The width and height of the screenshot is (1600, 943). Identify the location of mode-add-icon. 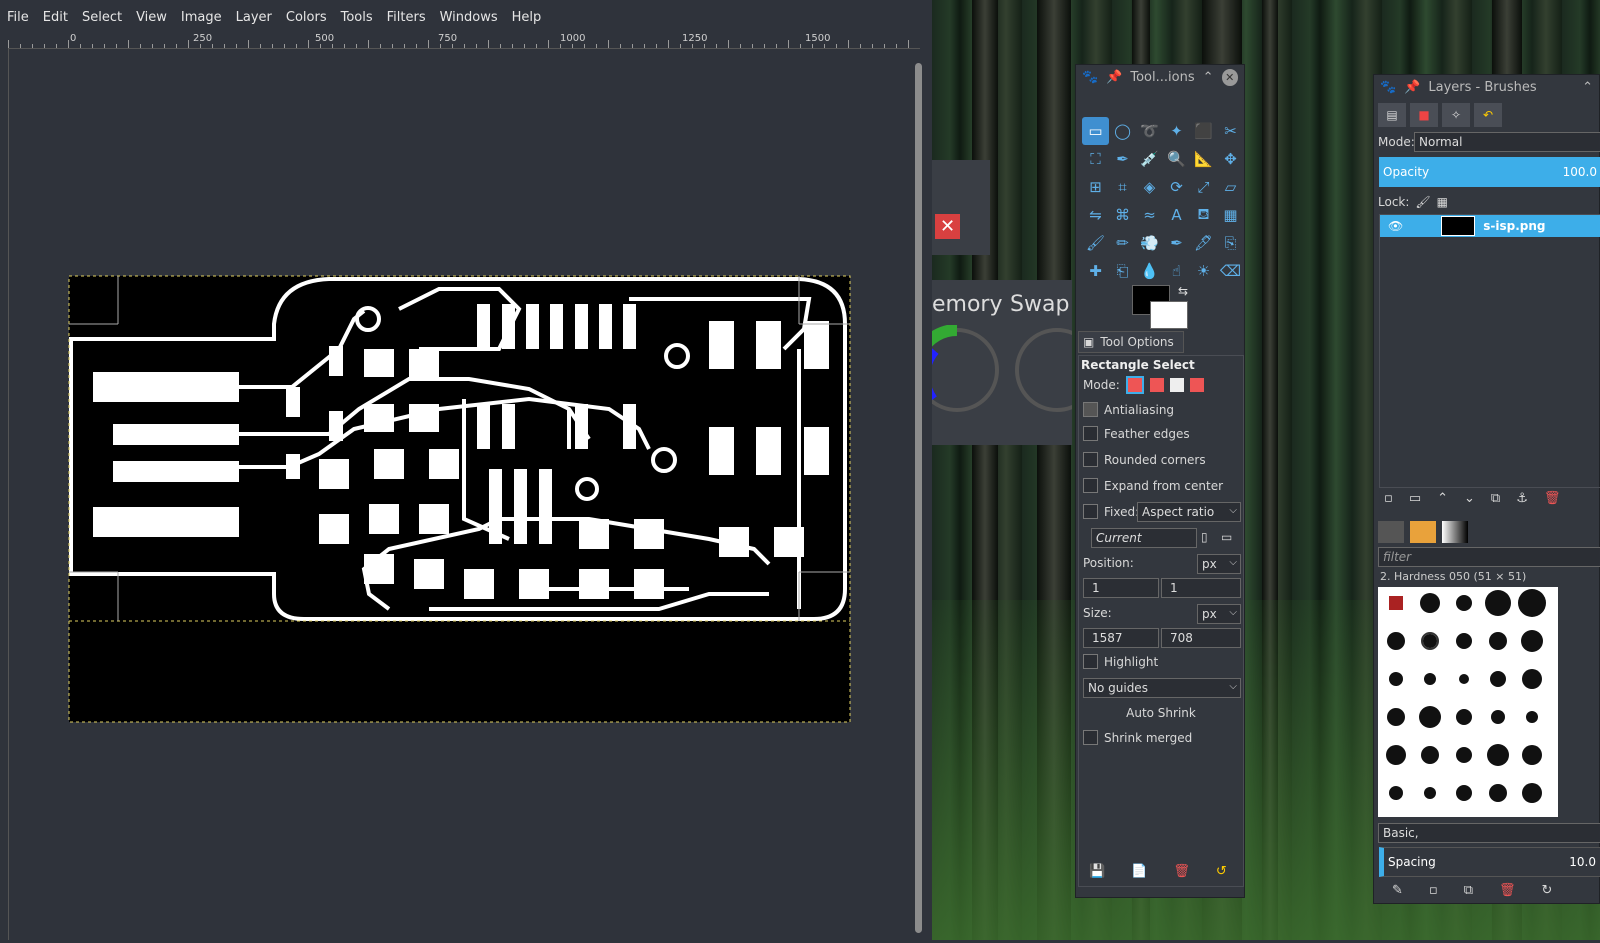
(1156, 385).